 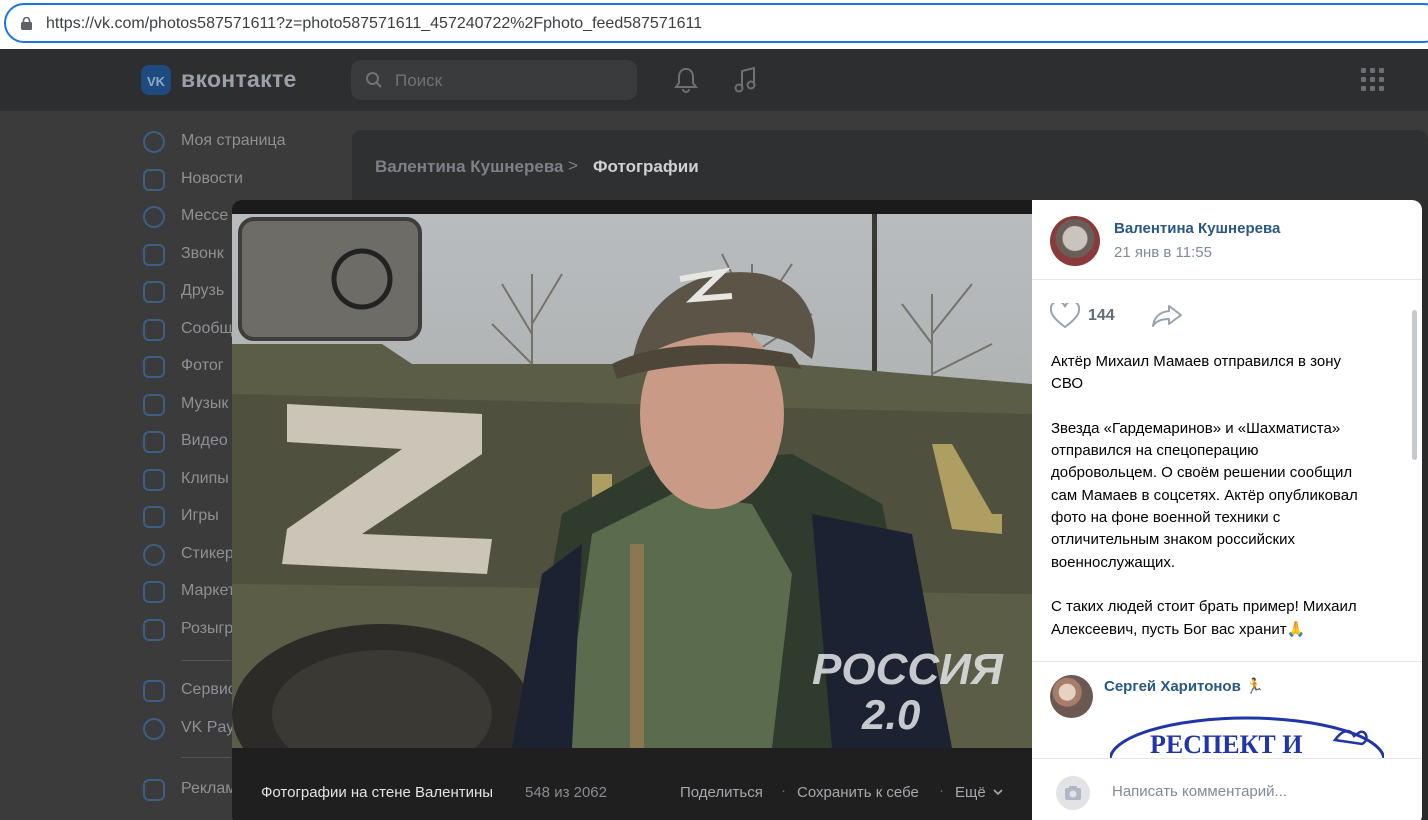 I want to click on vk-logo-icon: VK, so click(x=156, y=80).